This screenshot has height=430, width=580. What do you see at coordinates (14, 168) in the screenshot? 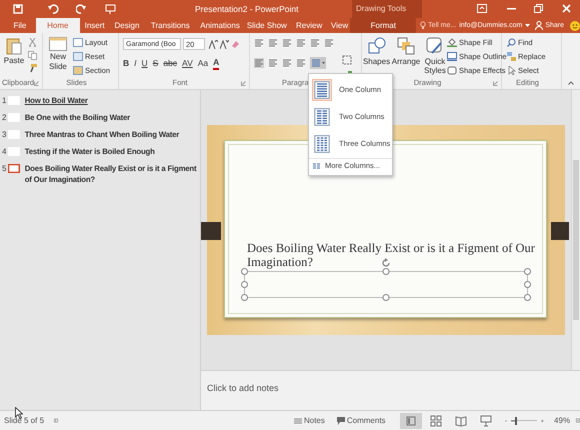
I see `slide-thumbnail-icon` at bounding box center [14, 168].